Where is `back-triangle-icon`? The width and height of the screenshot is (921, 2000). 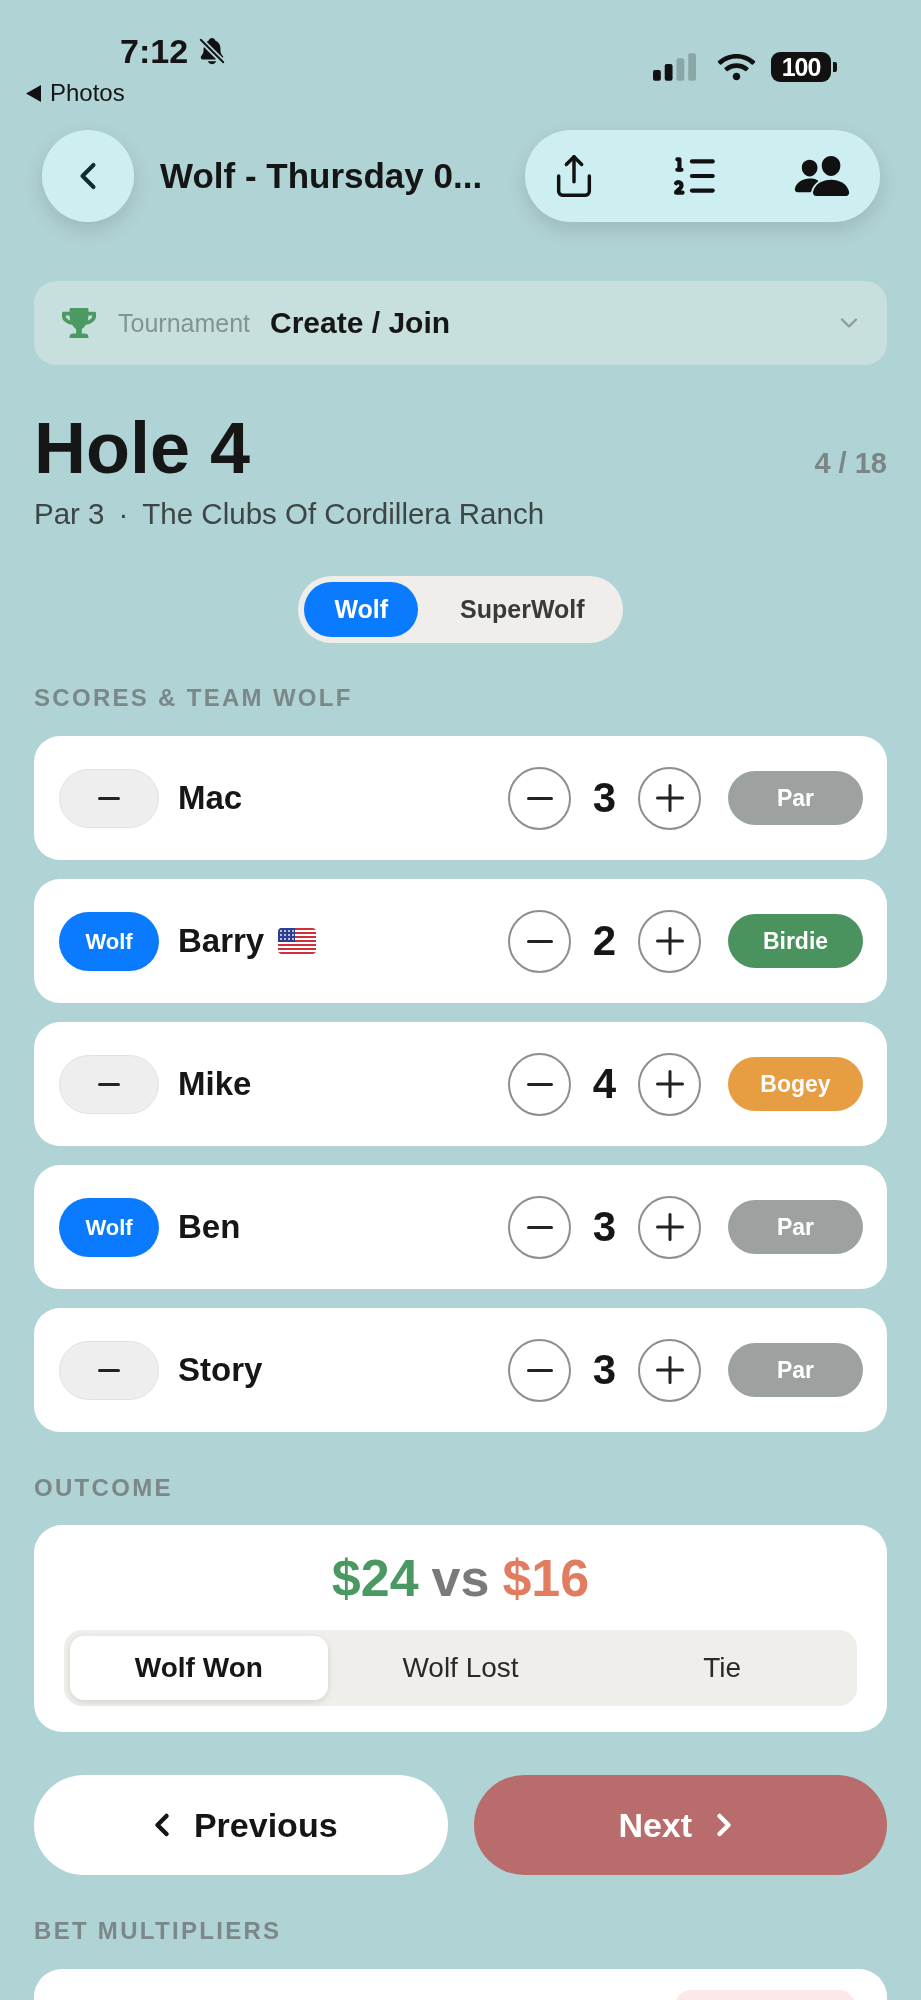
back-triangle-icon is located at coordinates (33, 93).